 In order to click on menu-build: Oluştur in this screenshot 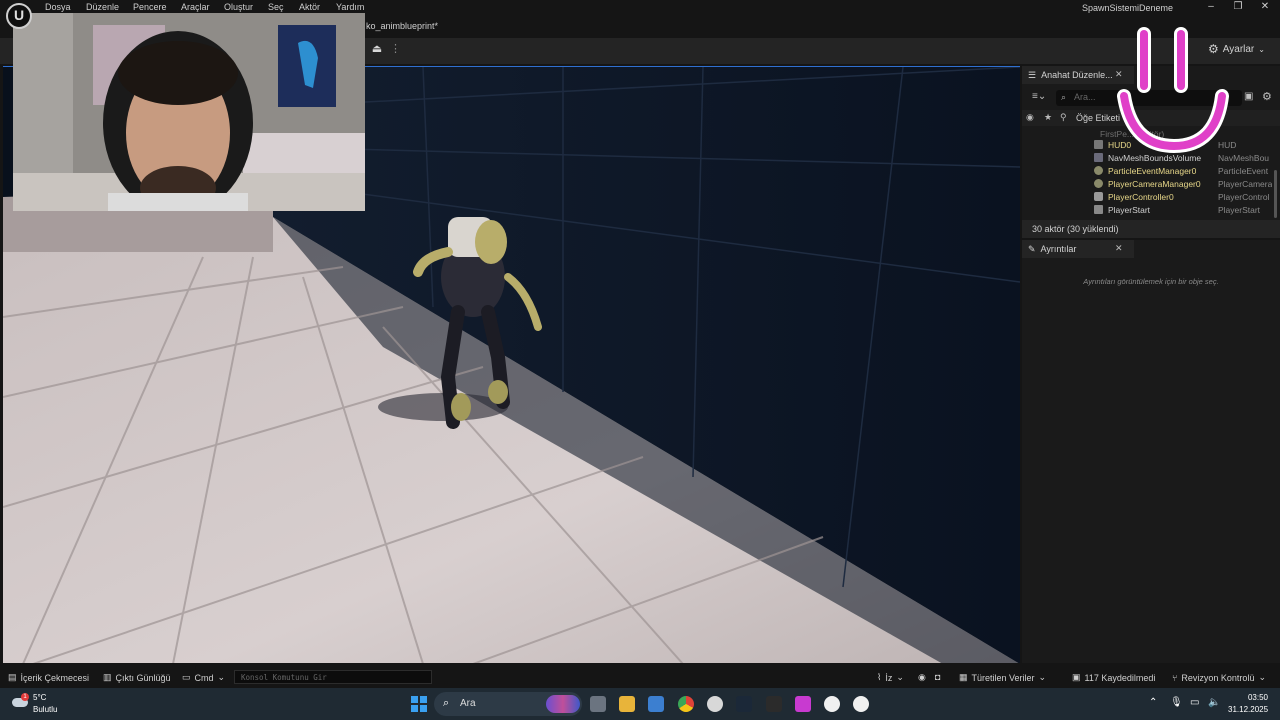, I will do `click(238, 7)`.